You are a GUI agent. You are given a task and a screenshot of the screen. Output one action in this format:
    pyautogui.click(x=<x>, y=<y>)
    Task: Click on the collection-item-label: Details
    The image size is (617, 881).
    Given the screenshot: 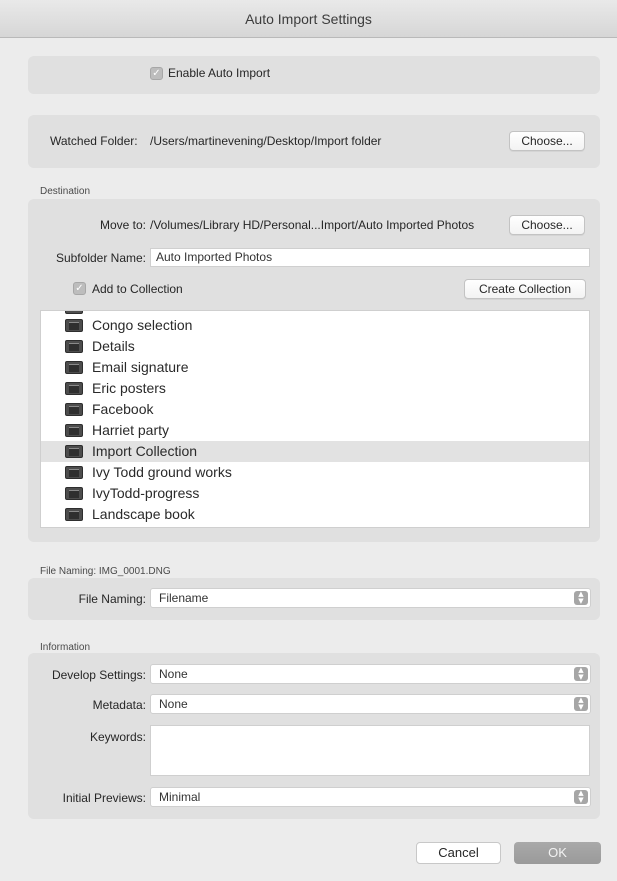 What is the action you would take?
    pyautogui.click(x=113, y=346)
    